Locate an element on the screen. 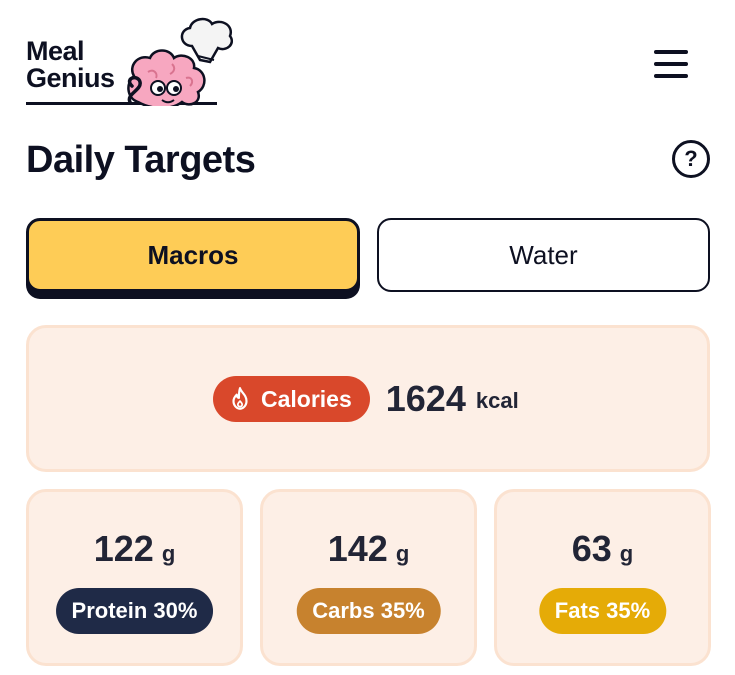  protein-unit: g is located at coordinates (168, 553).